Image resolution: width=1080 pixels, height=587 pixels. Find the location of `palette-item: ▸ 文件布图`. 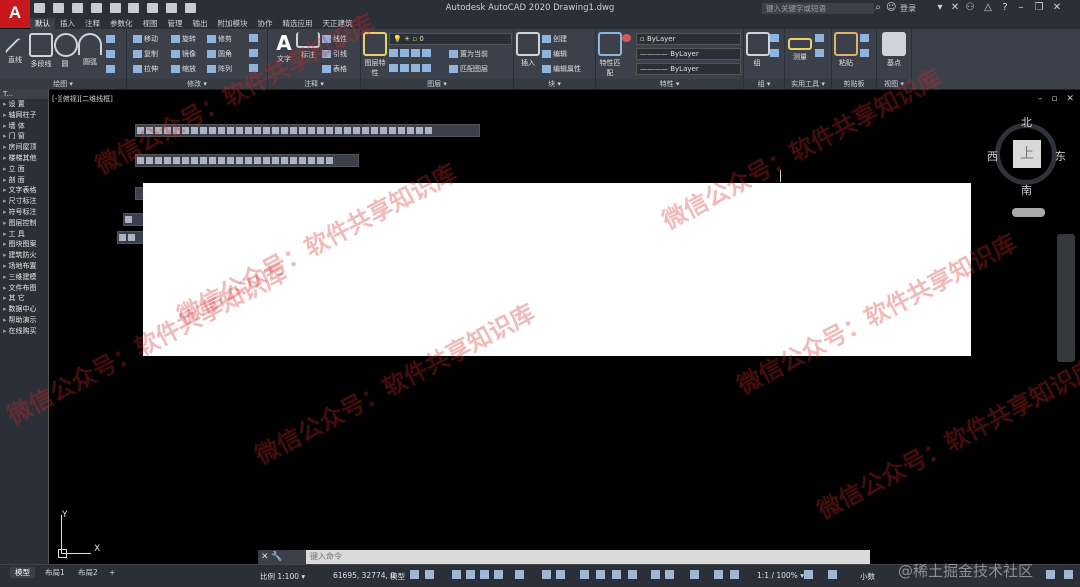

palette-item: ▸ 文件布图 is located at coordinates (24, 288).